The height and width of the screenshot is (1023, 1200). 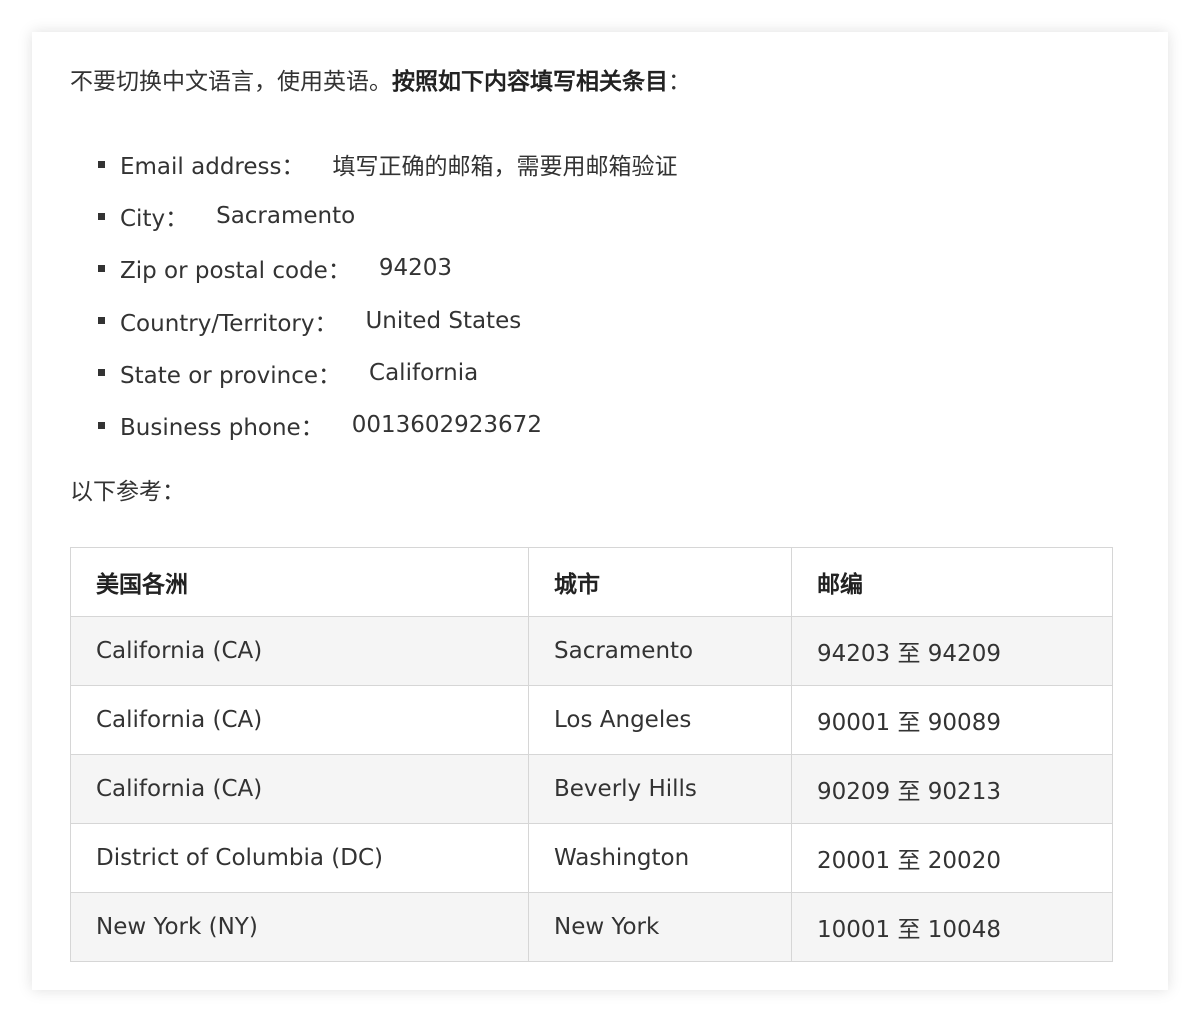 I want to click on field-label: State or province：, so click(x=231, y=375).